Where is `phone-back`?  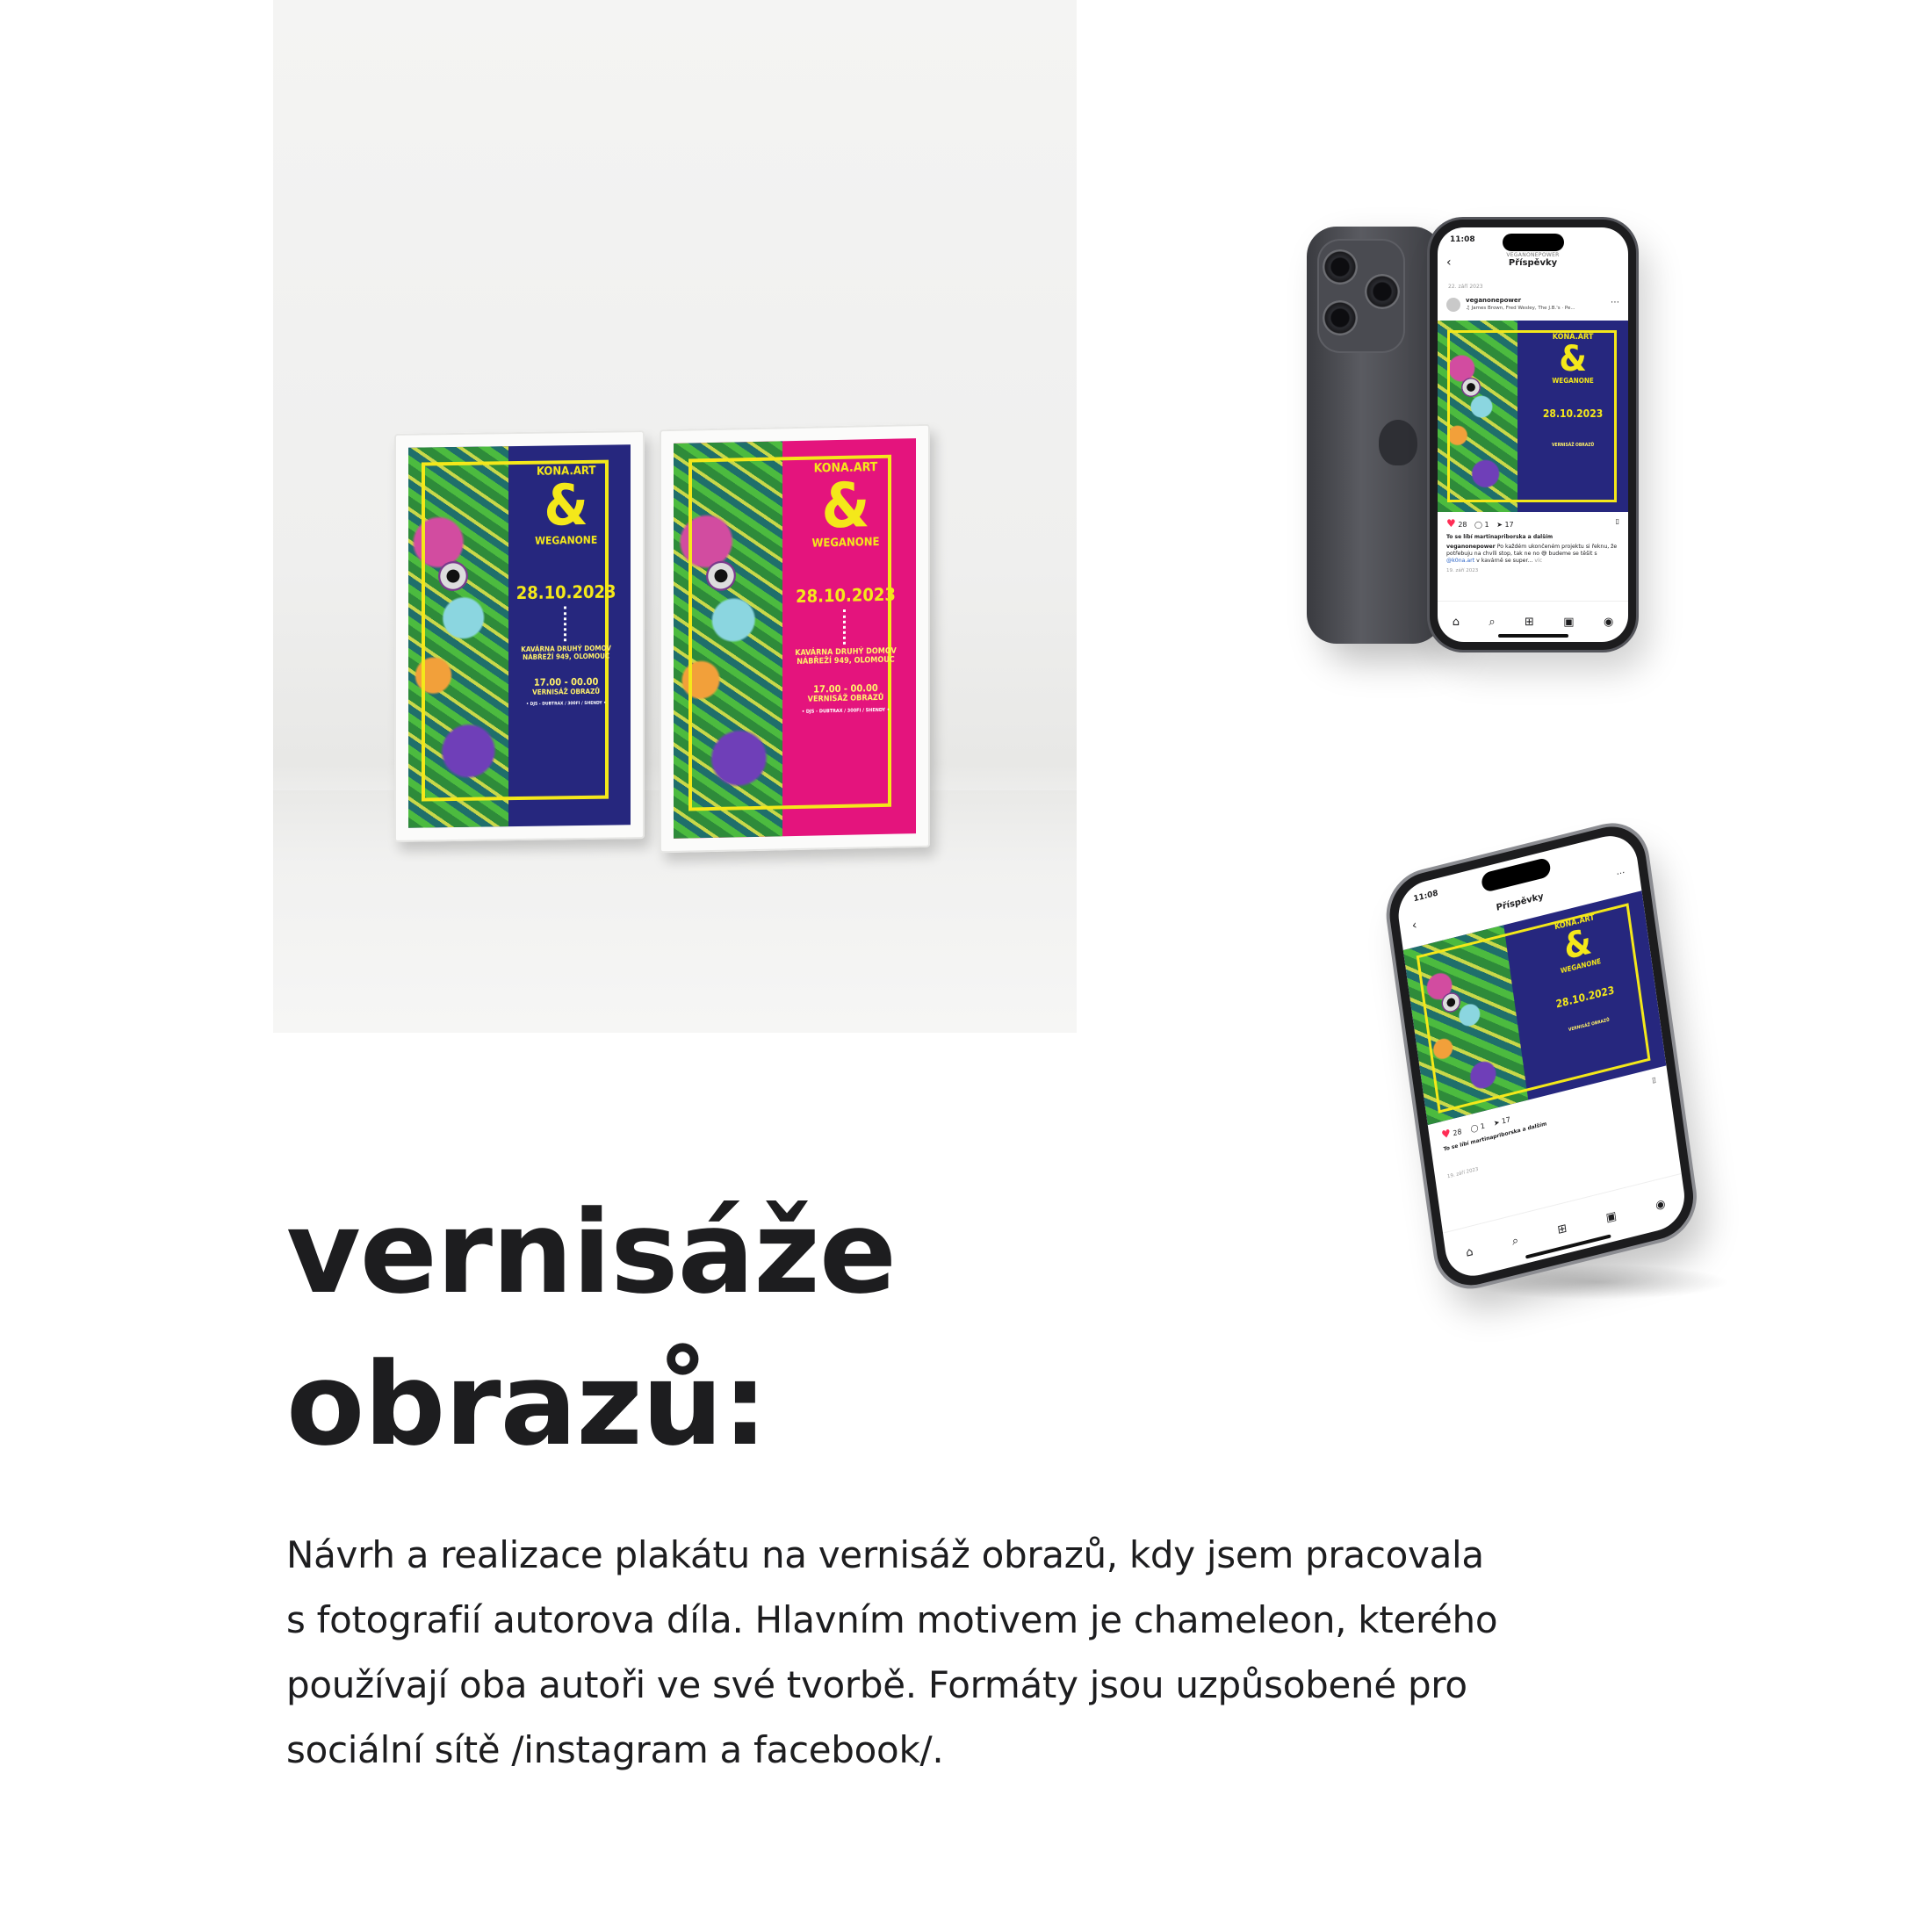
phone-back is located at coordinates (1375, 436).